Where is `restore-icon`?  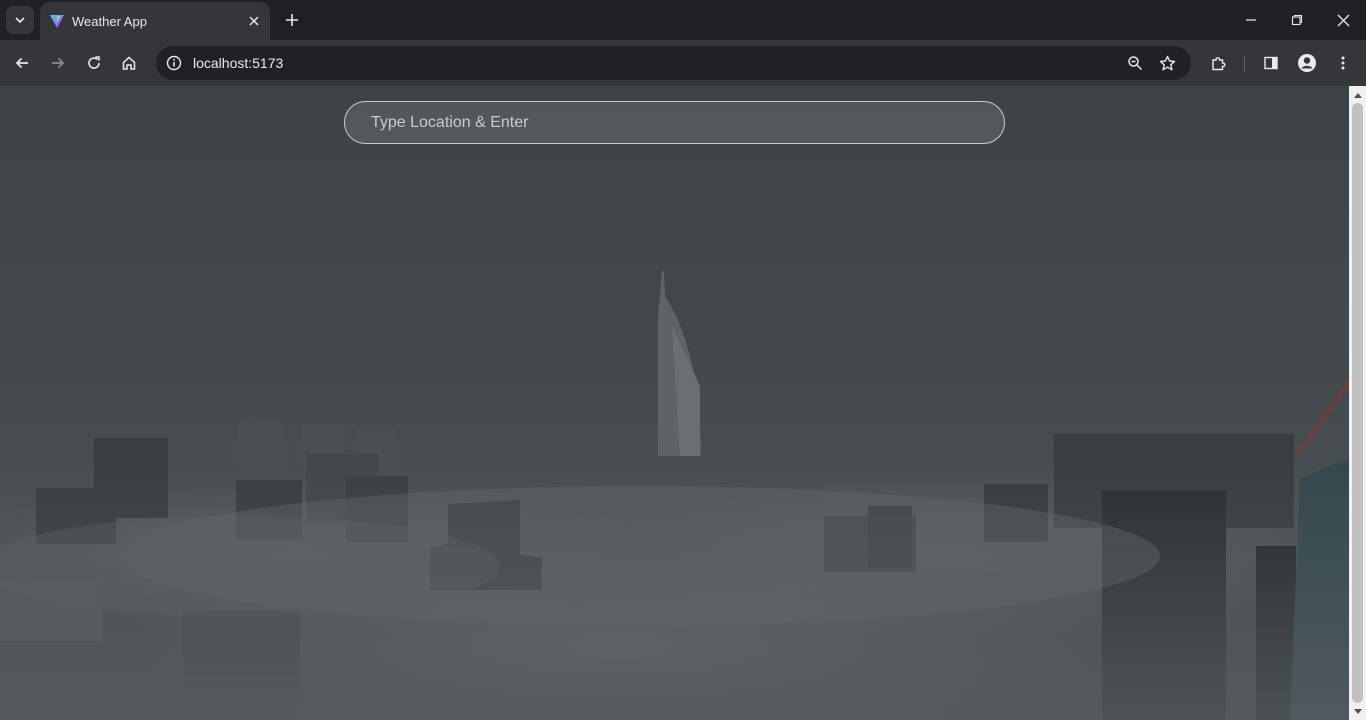 restore-icon is located at coordinates (1297, 20).